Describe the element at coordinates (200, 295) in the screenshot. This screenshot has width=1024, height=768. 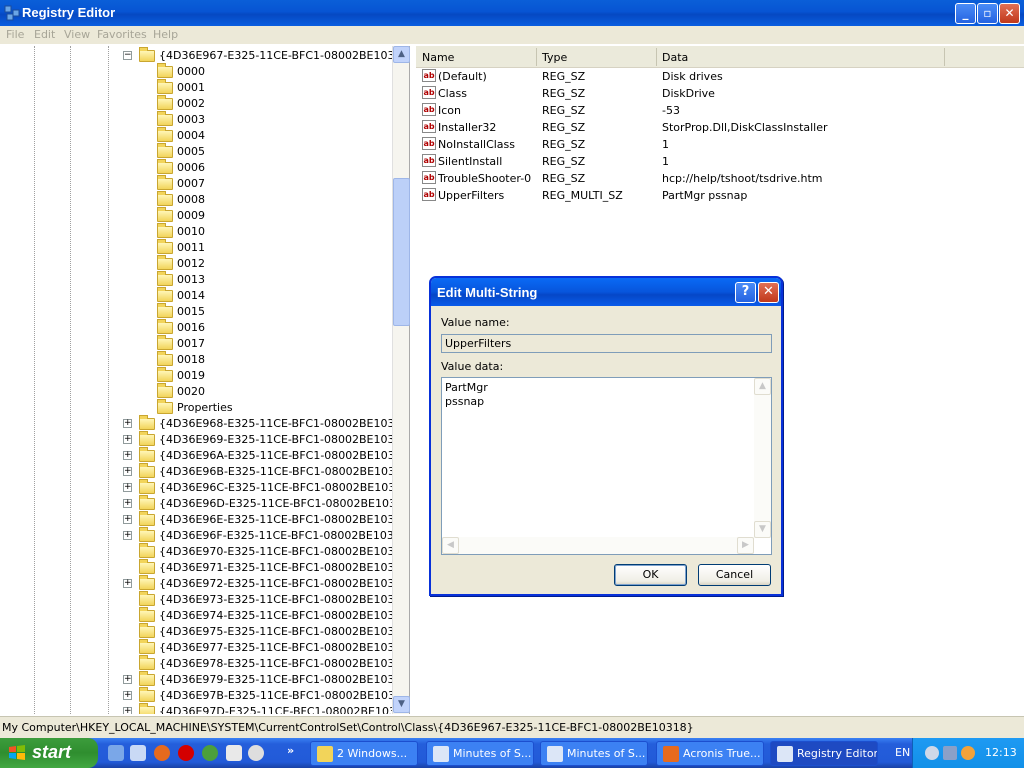
I see `tree-item: 0014` at that location.